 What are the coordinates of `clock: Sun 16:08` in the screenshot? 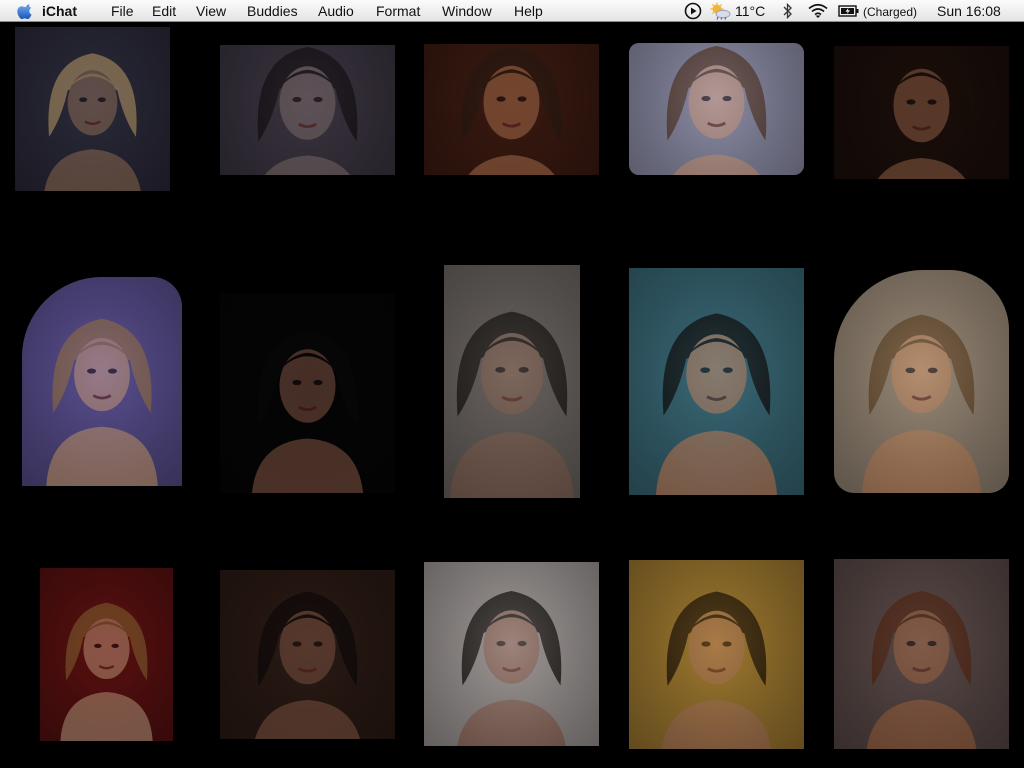 It's located at (969, 11).